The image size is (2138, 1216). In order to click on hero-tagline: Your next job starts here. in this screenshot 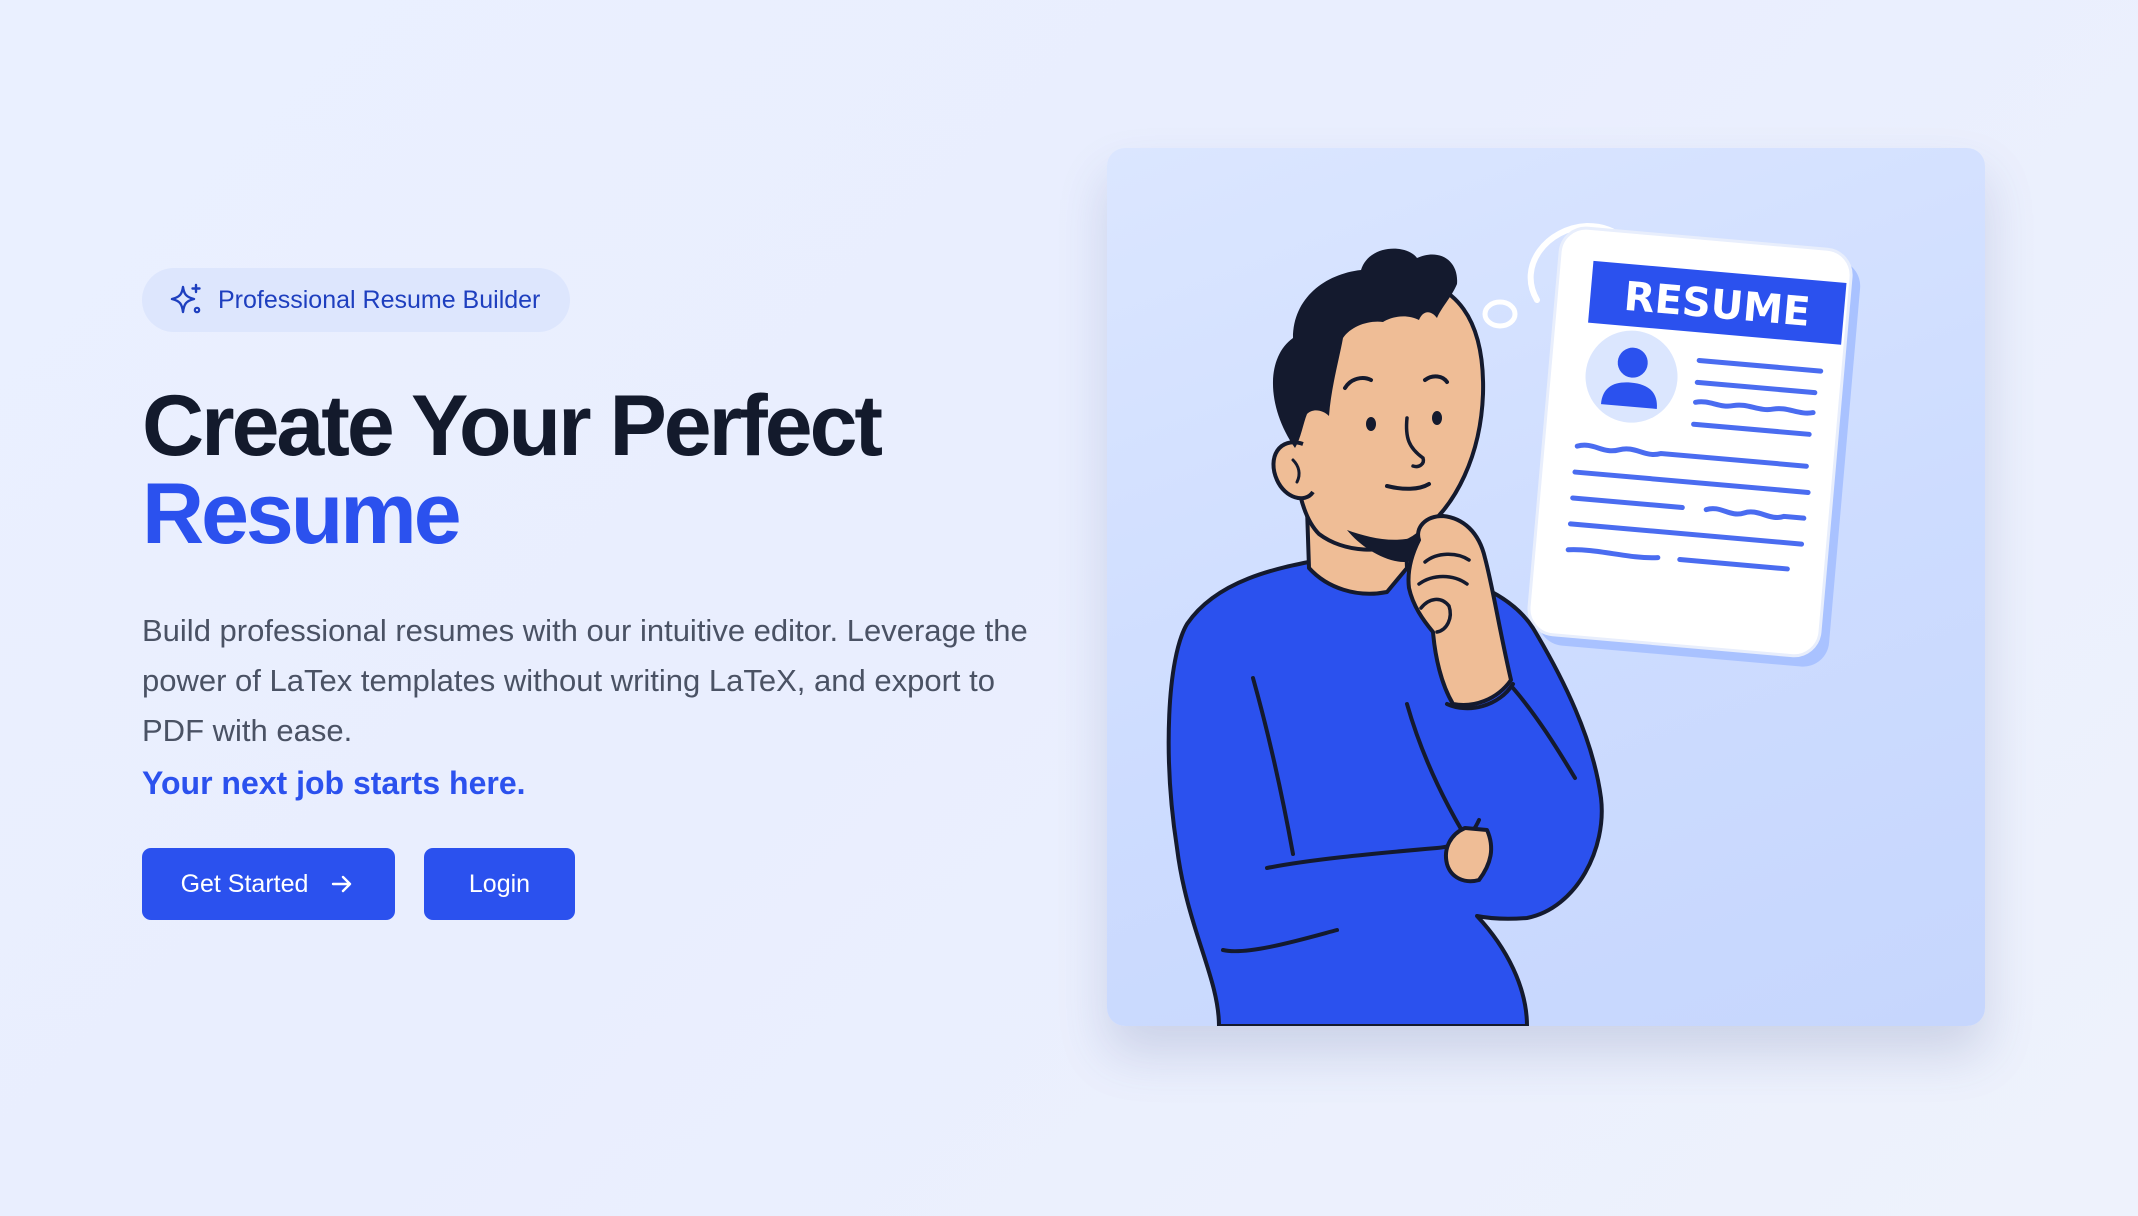, I will do `click(334, 783)`.